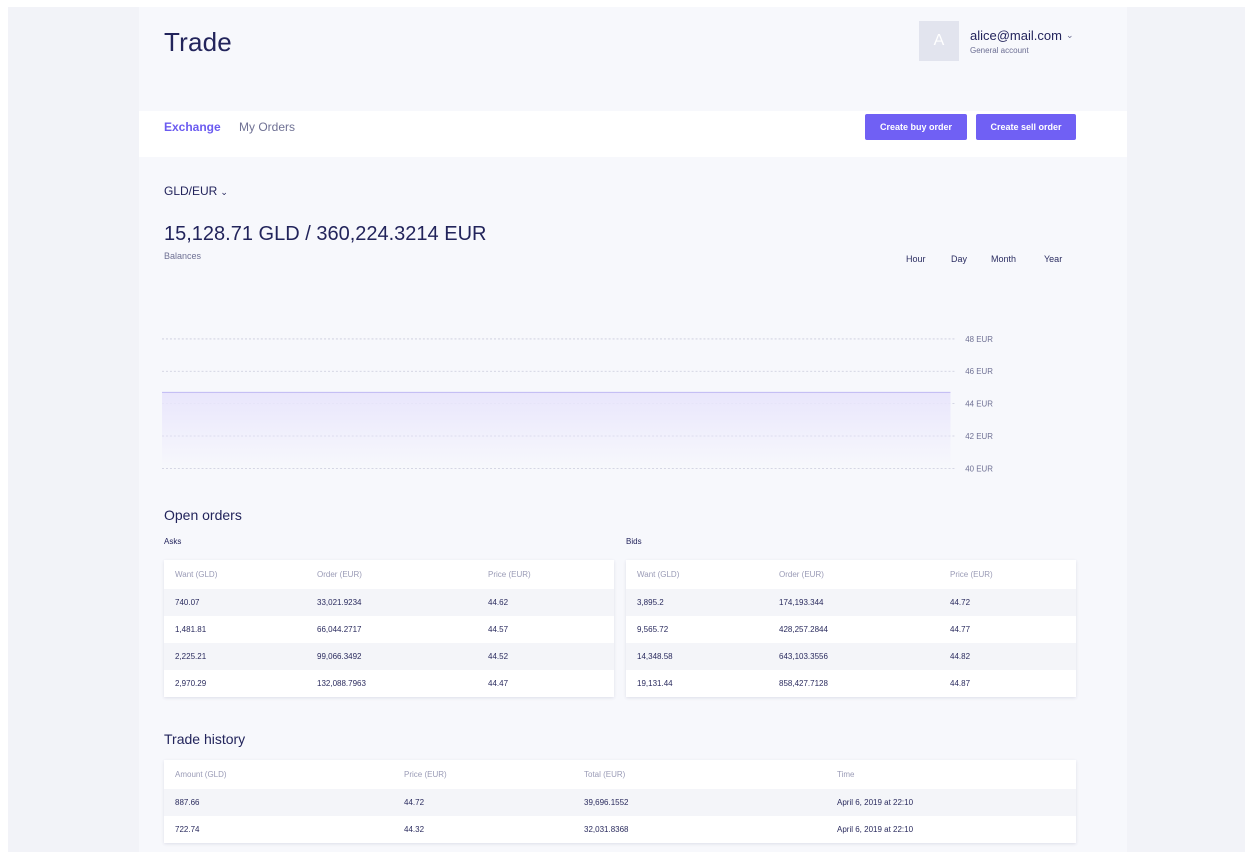 This screenshot has height=858, width=1252. What do you see at coordinates (203, 515) in the screenshot?
I see `open-orders-title: Open orders` at bounding box center [203, 515].